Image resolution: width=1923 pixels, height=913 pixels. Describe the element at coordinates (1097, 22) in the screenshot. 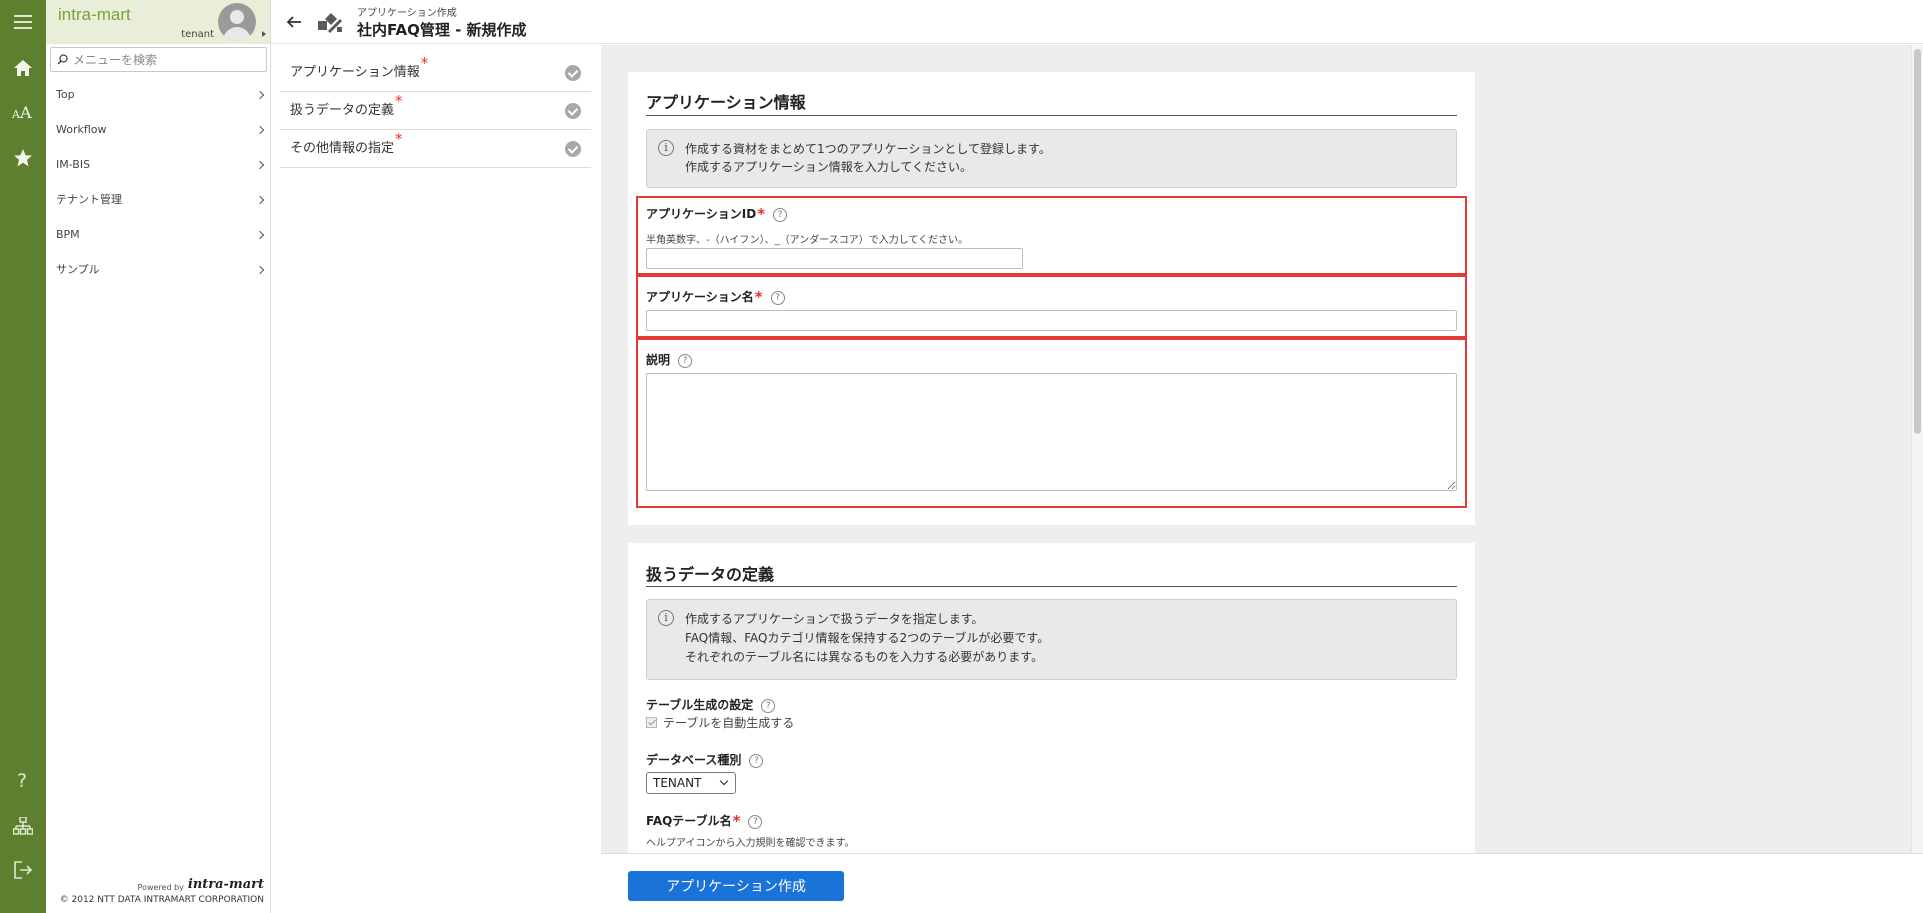

I see `page-header: アプリケーション作成 社内FAQ管理 - 新規作成` at that location.